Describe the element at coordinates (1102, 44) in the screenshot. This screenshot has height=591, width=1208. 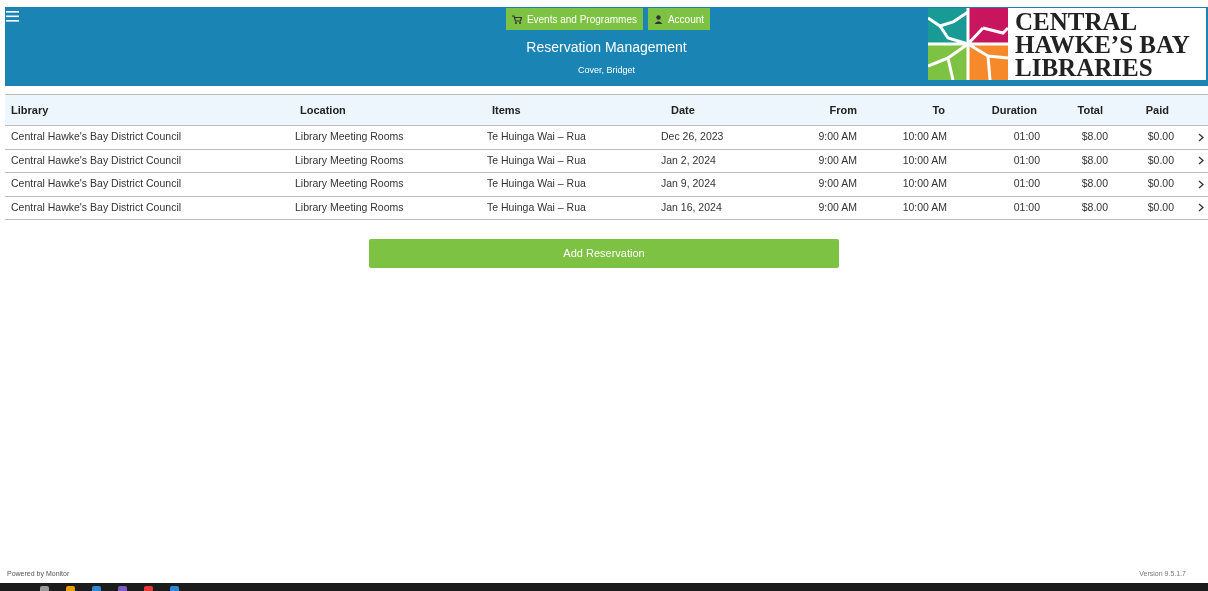
I see `logo-text: HAWKE’S BAY` at that location.